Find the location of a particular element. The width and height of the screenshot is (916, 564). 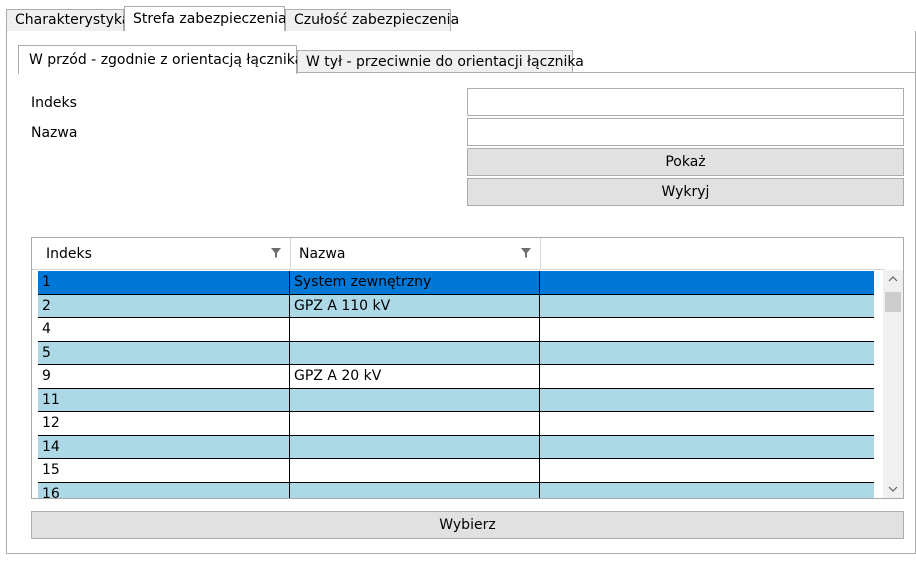

tab-charakterystyka: Charakterystyka is located at coordinates (68, 20).